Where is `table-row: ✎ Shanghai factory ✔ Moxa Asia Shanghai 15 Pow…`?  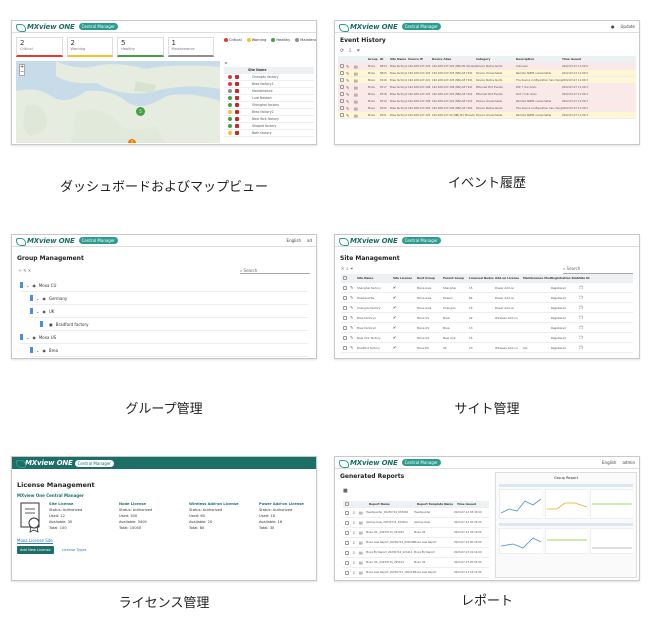 table-row: ✎ Shanghai factory ✔ Moxa Asia Shanghai 15 Pow… is located at coordinates (487, 288).